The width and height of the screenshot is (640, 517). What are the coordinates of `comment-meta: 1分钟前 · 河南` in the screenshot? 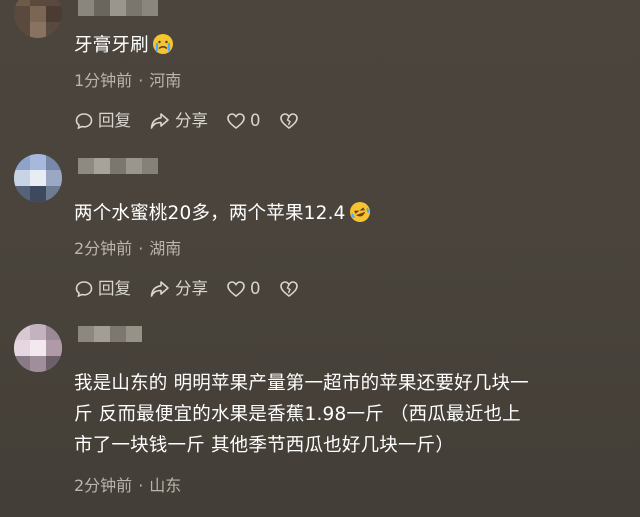 It's located at (127, 81).